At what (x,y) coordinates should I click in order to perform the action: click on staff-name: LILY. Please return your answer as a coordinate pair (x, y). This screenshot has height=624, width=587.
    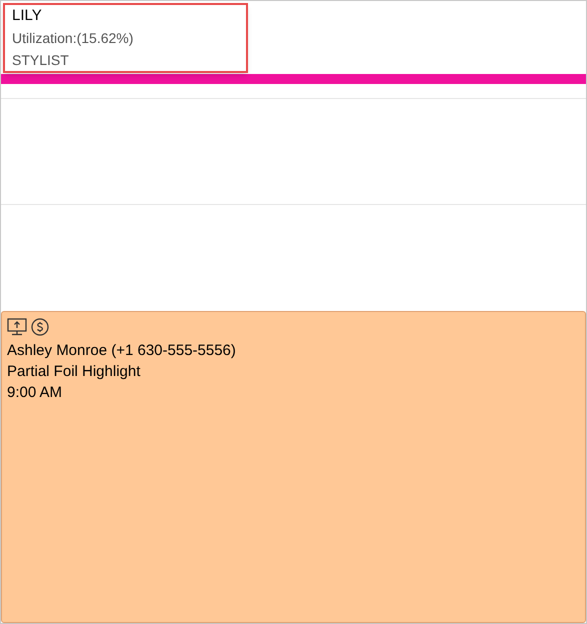
    Looking at the image, I should click on (27, 16).